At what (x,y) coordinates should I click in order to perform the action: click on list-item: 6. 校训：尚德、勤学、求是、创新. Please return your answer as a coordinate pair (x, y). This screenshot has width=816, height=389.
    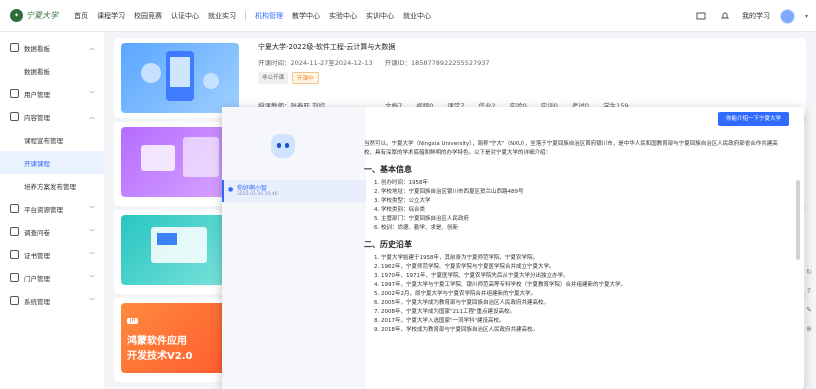
    Looking at the image, I should click on (416, 228).